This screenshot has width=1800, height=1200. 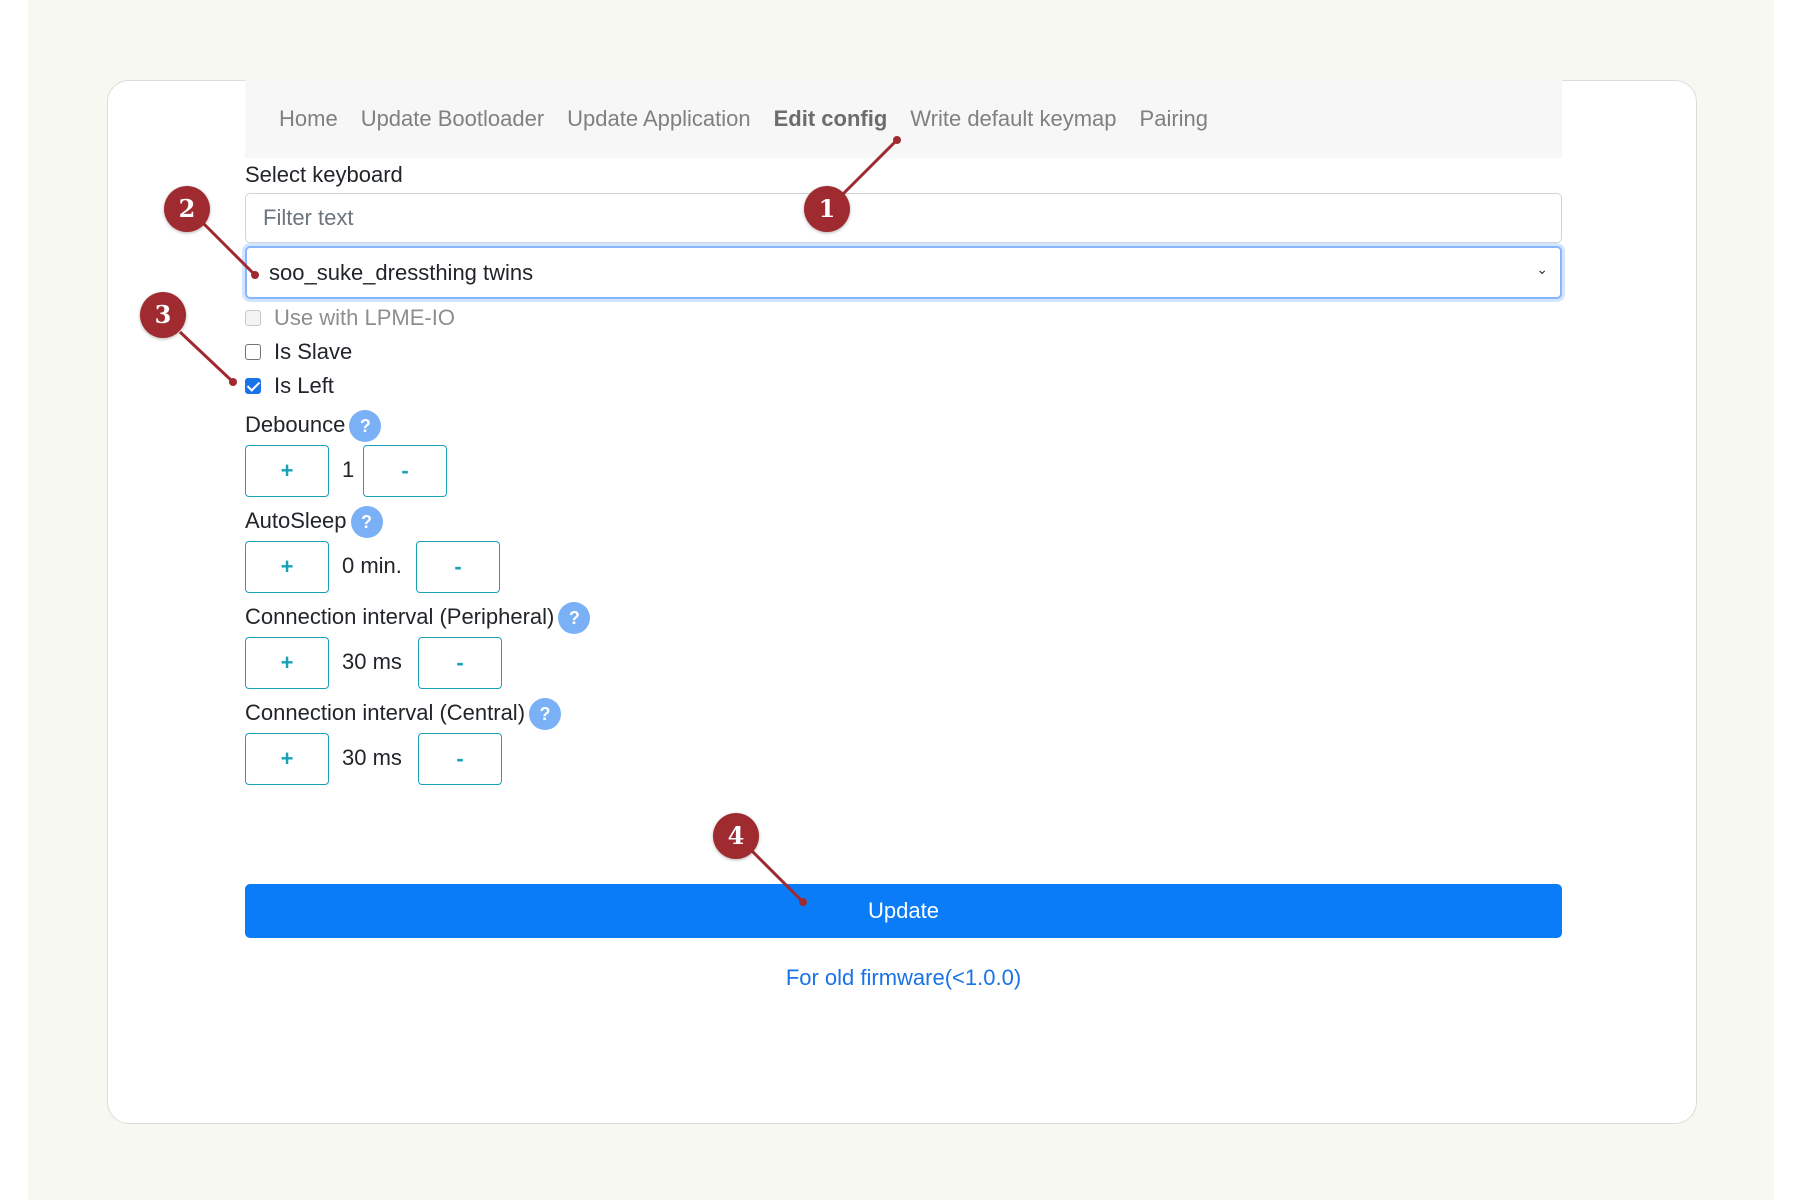 I want to click on select-keyboard-label: Select keyboard, so click(x=324, y=174).